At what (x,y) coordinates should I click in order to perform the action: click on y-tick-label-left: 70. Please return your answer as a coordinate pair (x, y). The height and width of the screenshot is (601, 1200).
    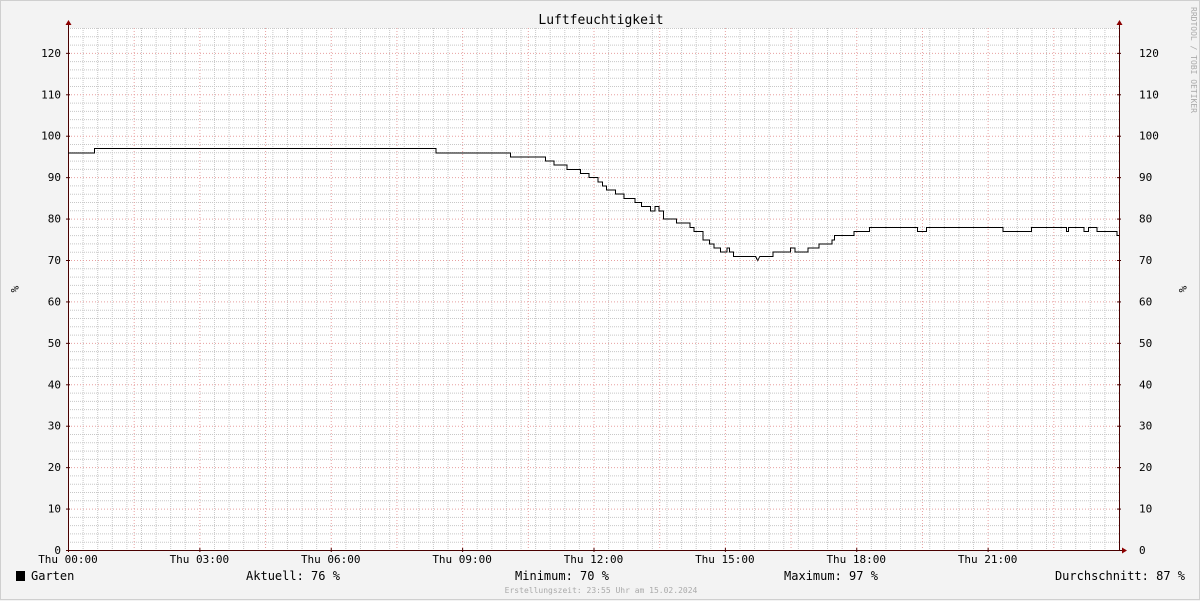
    Looking at the image, I should click on (54, 260).